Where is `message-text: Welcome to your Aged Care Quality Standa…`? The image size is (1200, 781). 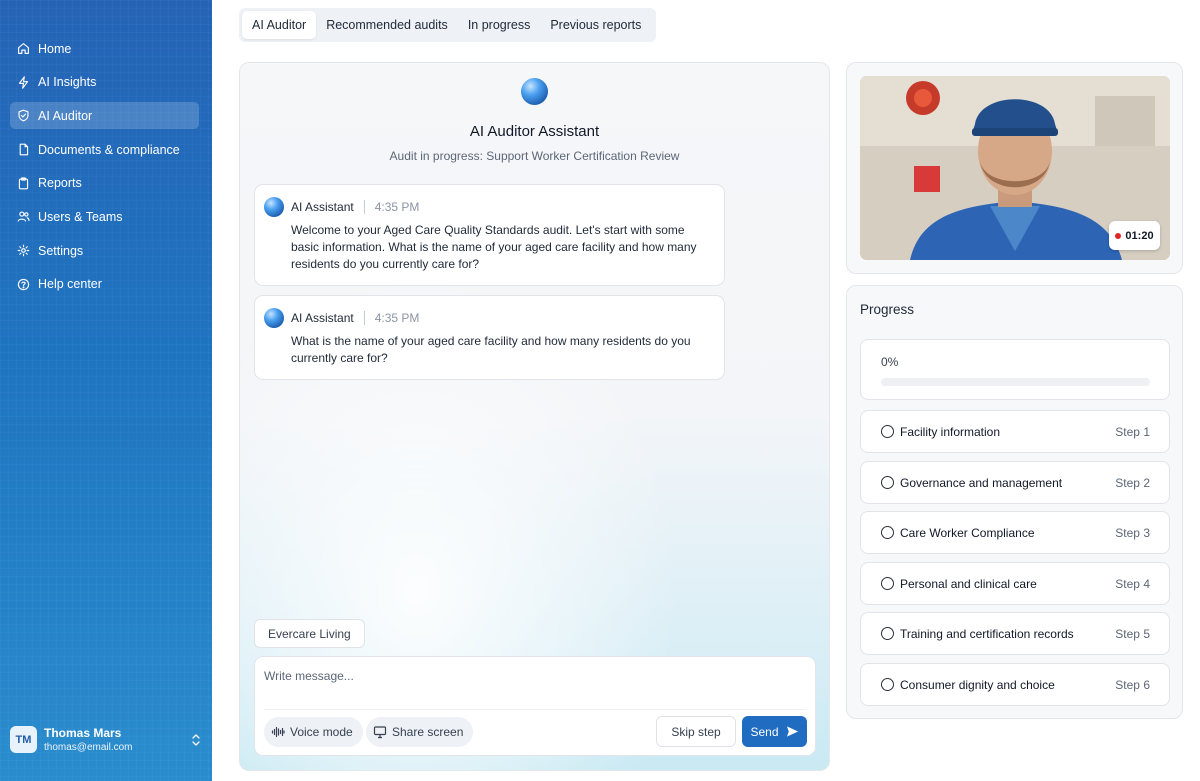
message-text: Welcome to your Aged Care Quality Standa… is located at coordinates (494, 247).